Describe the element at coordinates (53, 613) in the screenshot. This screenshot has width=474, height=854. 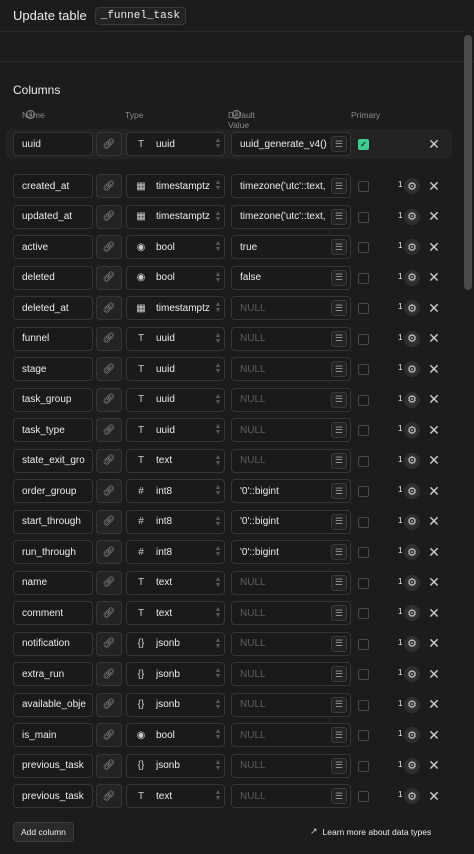
I see `column-name-input: comment` at that location.